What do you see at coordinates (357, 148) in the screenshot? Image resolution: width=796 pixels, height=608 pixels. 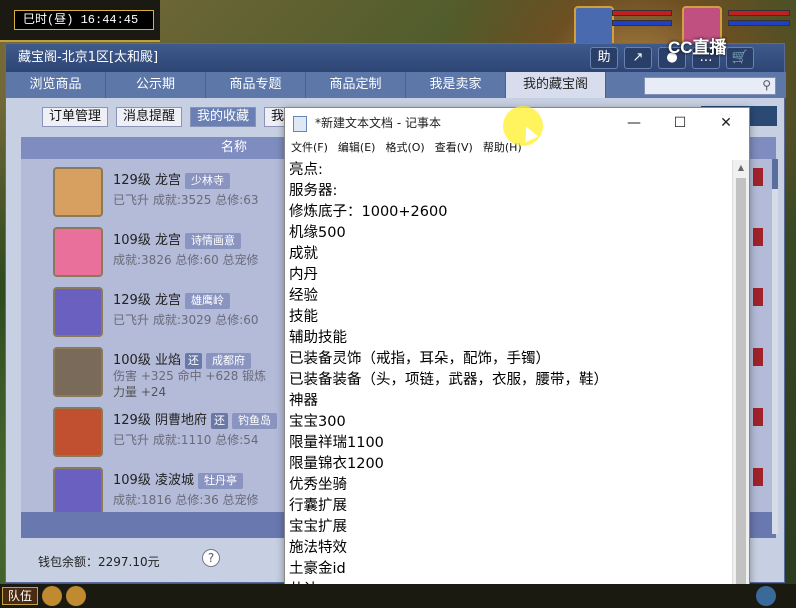 I see `menu-edit: 编辑(E)` at bounding box center [357, 148].